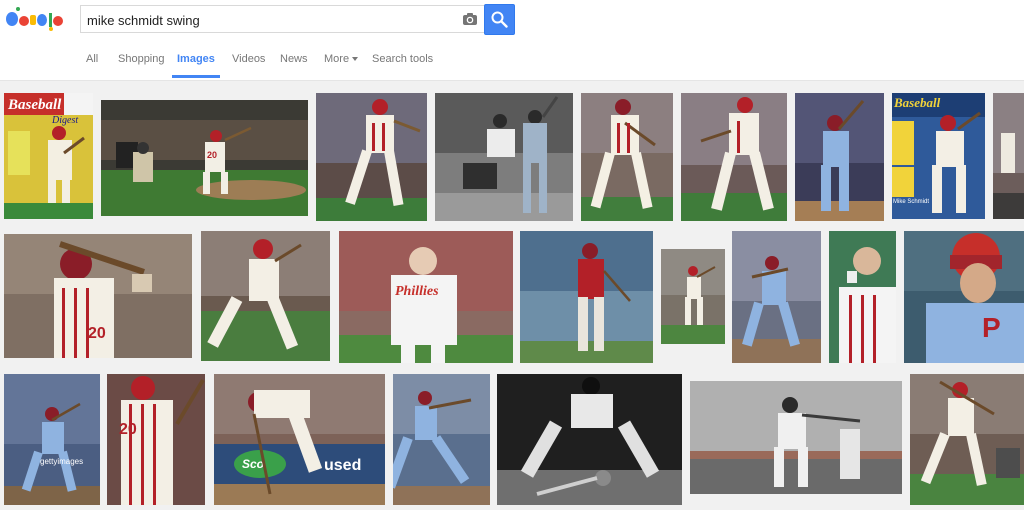 Image resolution: width=1024 pixels, height=510 pixels. Describe the element at coordinates (938, 156) in the screenshot. I see `image-result-baseball-digest-cover: Baseball Mike Schmidt` at that location.